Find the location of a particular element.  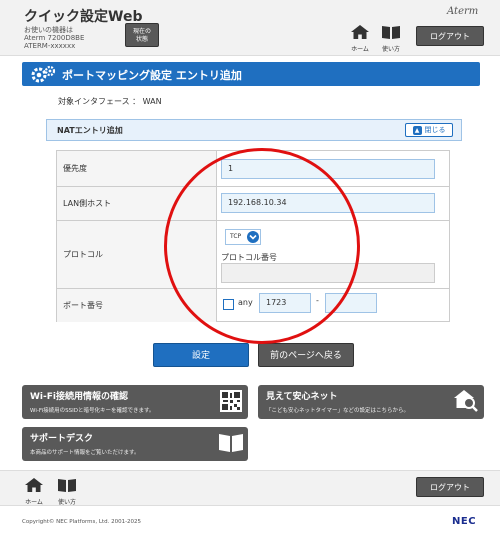

current-status-button: 現在の 状態 is located at coordinates (142, 35).